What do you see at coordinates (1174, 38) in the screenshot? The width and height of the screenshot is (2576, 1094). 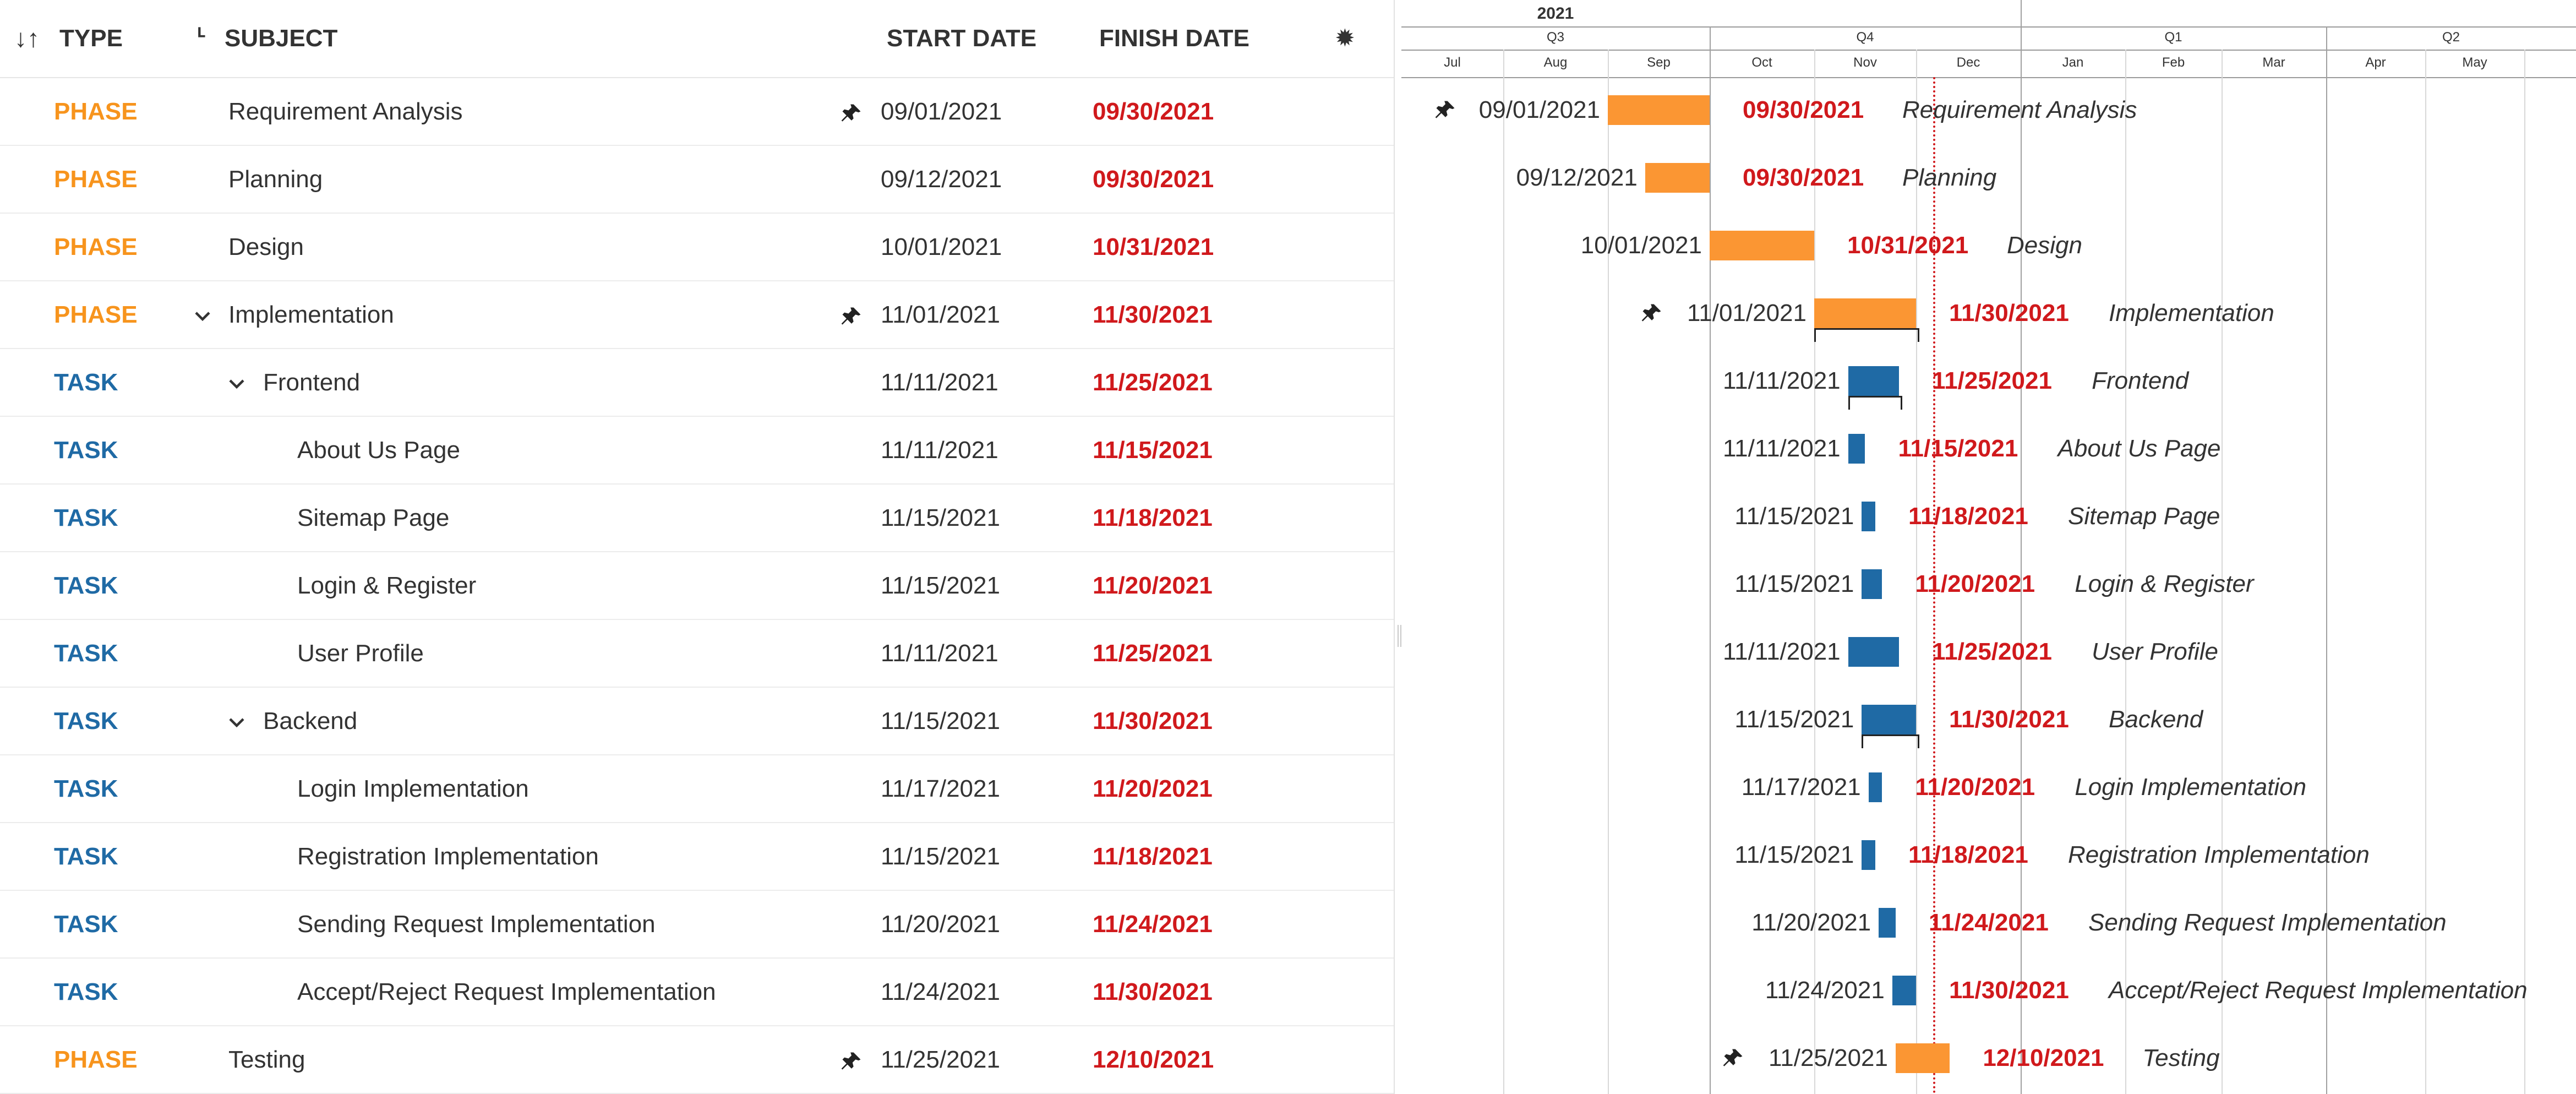 I see `column-header-finish-date: FINISH DATE` at bounding box center [1174, 38].